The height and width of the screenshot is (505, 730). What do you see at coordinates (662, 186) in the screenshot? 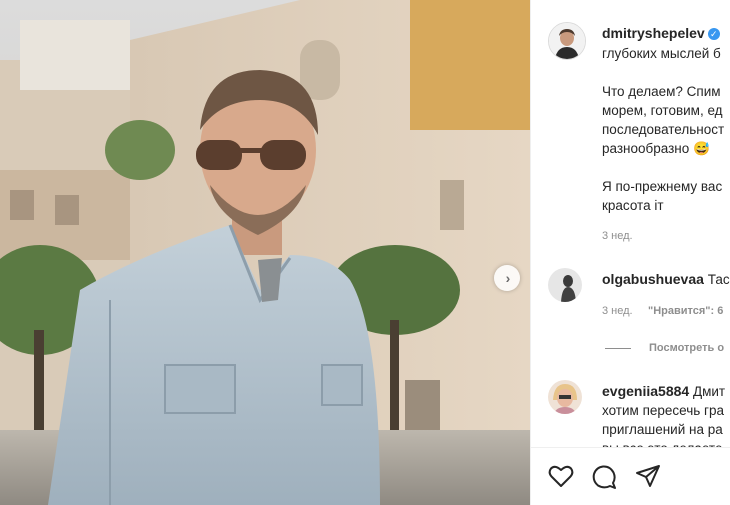
I see `caption-line: Я по-прежнему вас` at bounding box center [662, 186].